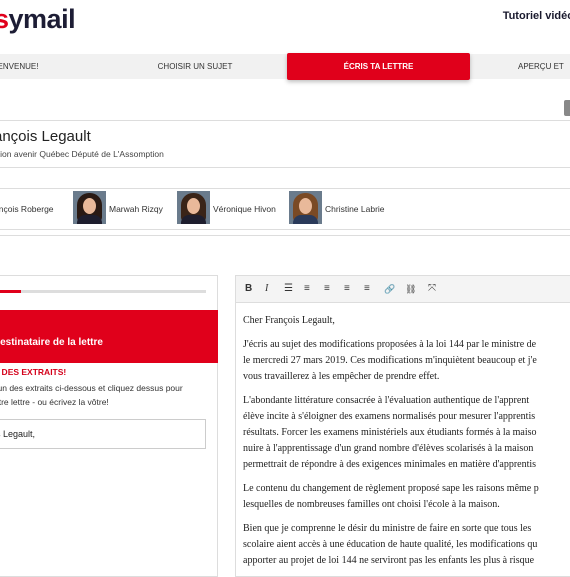  I want to click on divider, so click(285, 235).